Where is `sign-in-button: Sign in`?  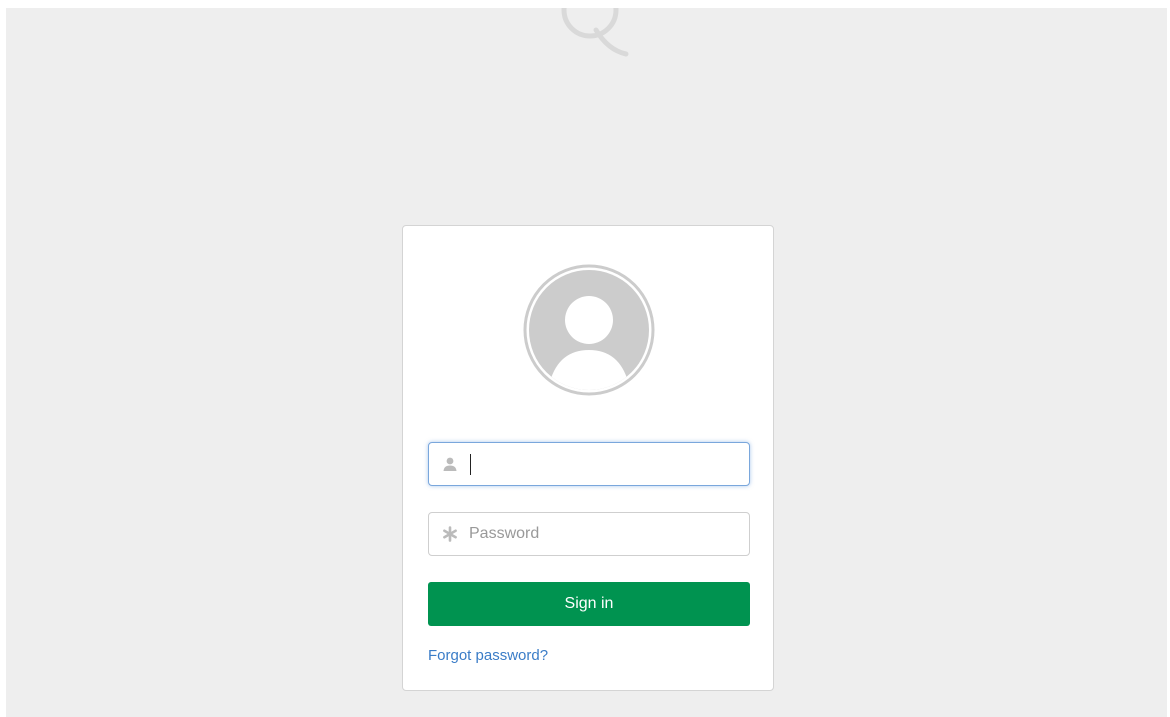 sign-in-button: Sign in is located at coordinates (589, 604).